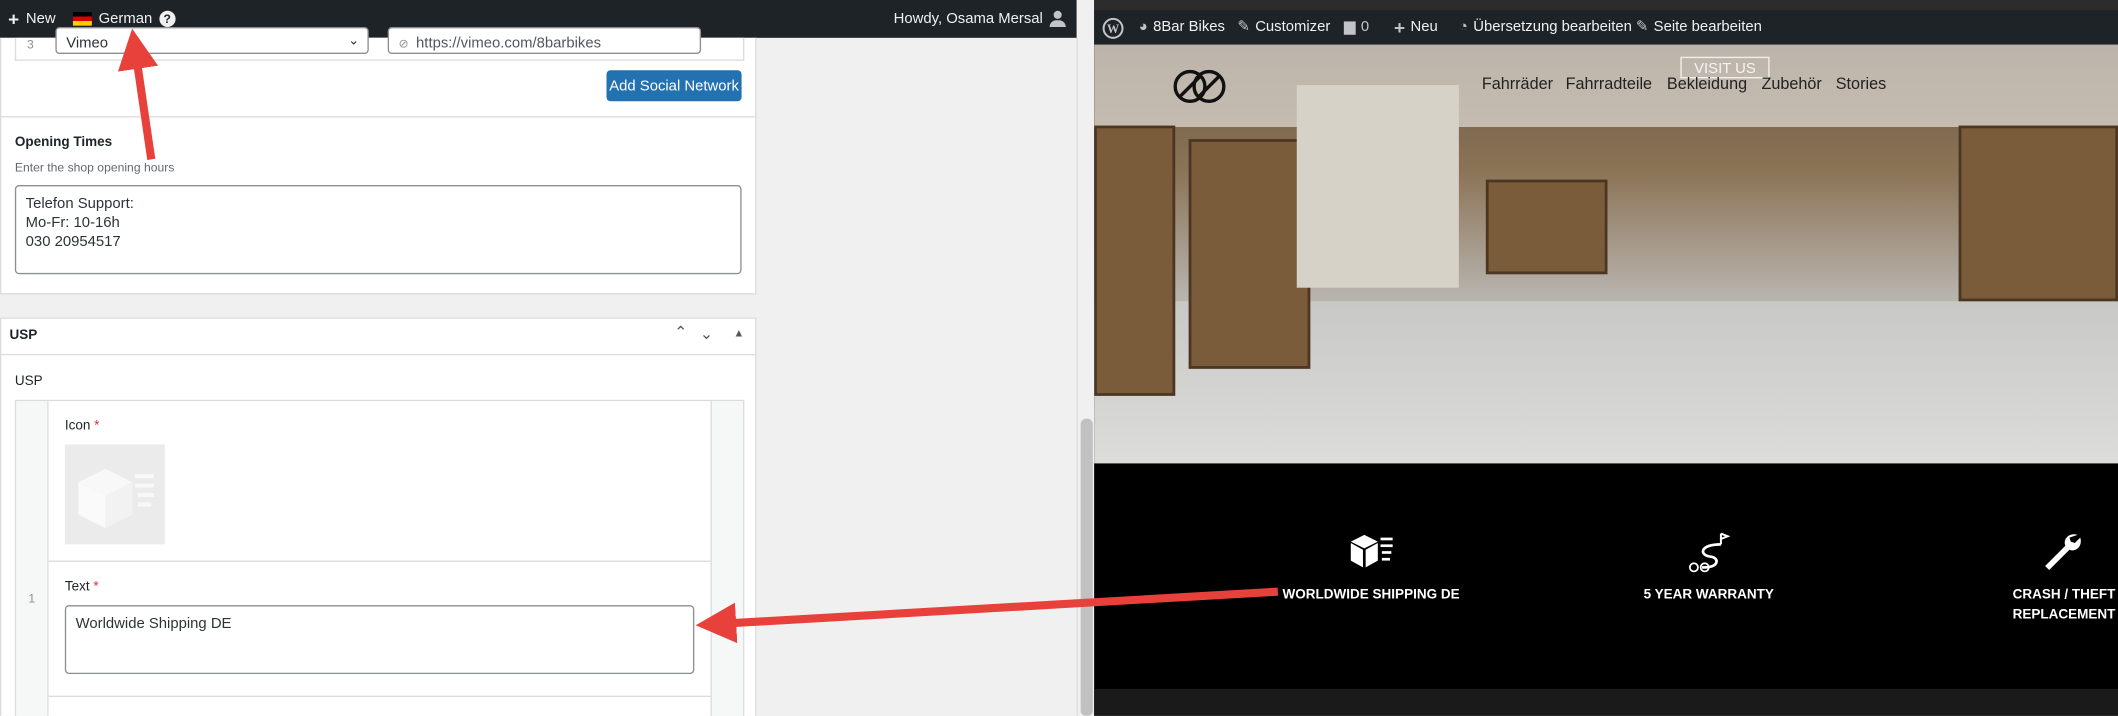 This screenshot has height=716, width=2118. Describe the element at coordinates (81, 587) in the screenshot. I see `text-field-label: Text *` at that location.